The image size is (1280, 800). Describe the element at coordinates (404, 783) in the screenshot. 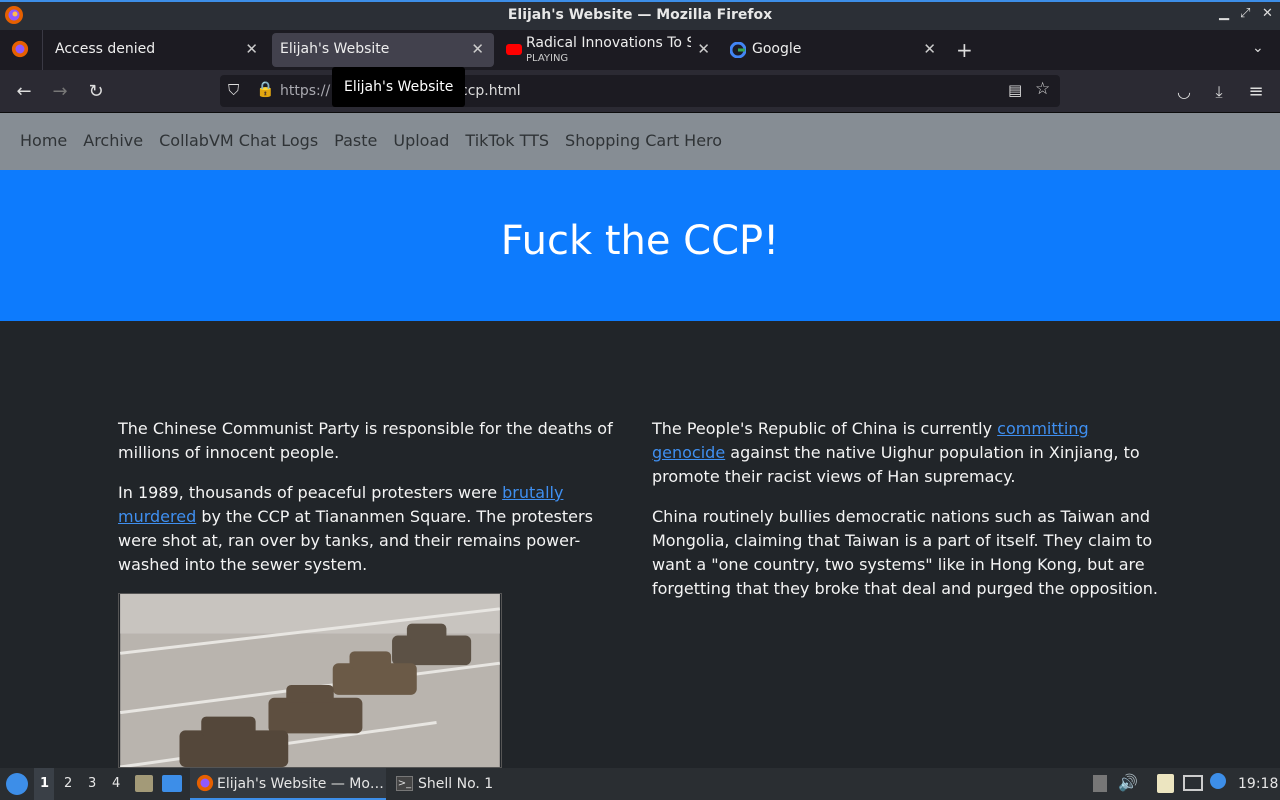

I see `terminal-icon: >_` at that location.